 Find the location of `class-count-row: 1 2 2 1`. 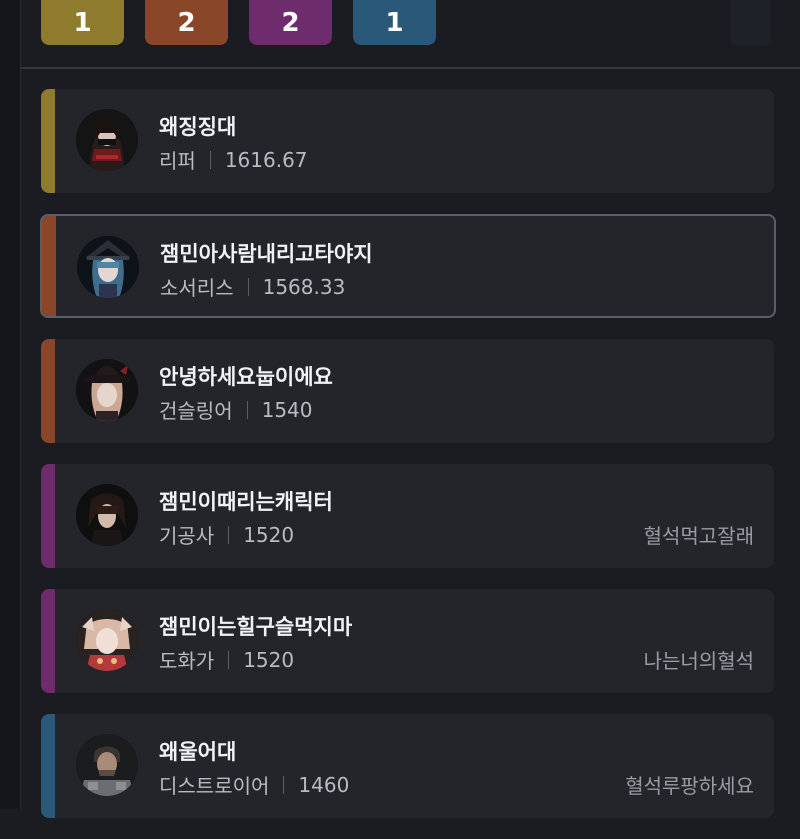

class-count-row: 1 2 2 1 is located at coordinates (238, 23).